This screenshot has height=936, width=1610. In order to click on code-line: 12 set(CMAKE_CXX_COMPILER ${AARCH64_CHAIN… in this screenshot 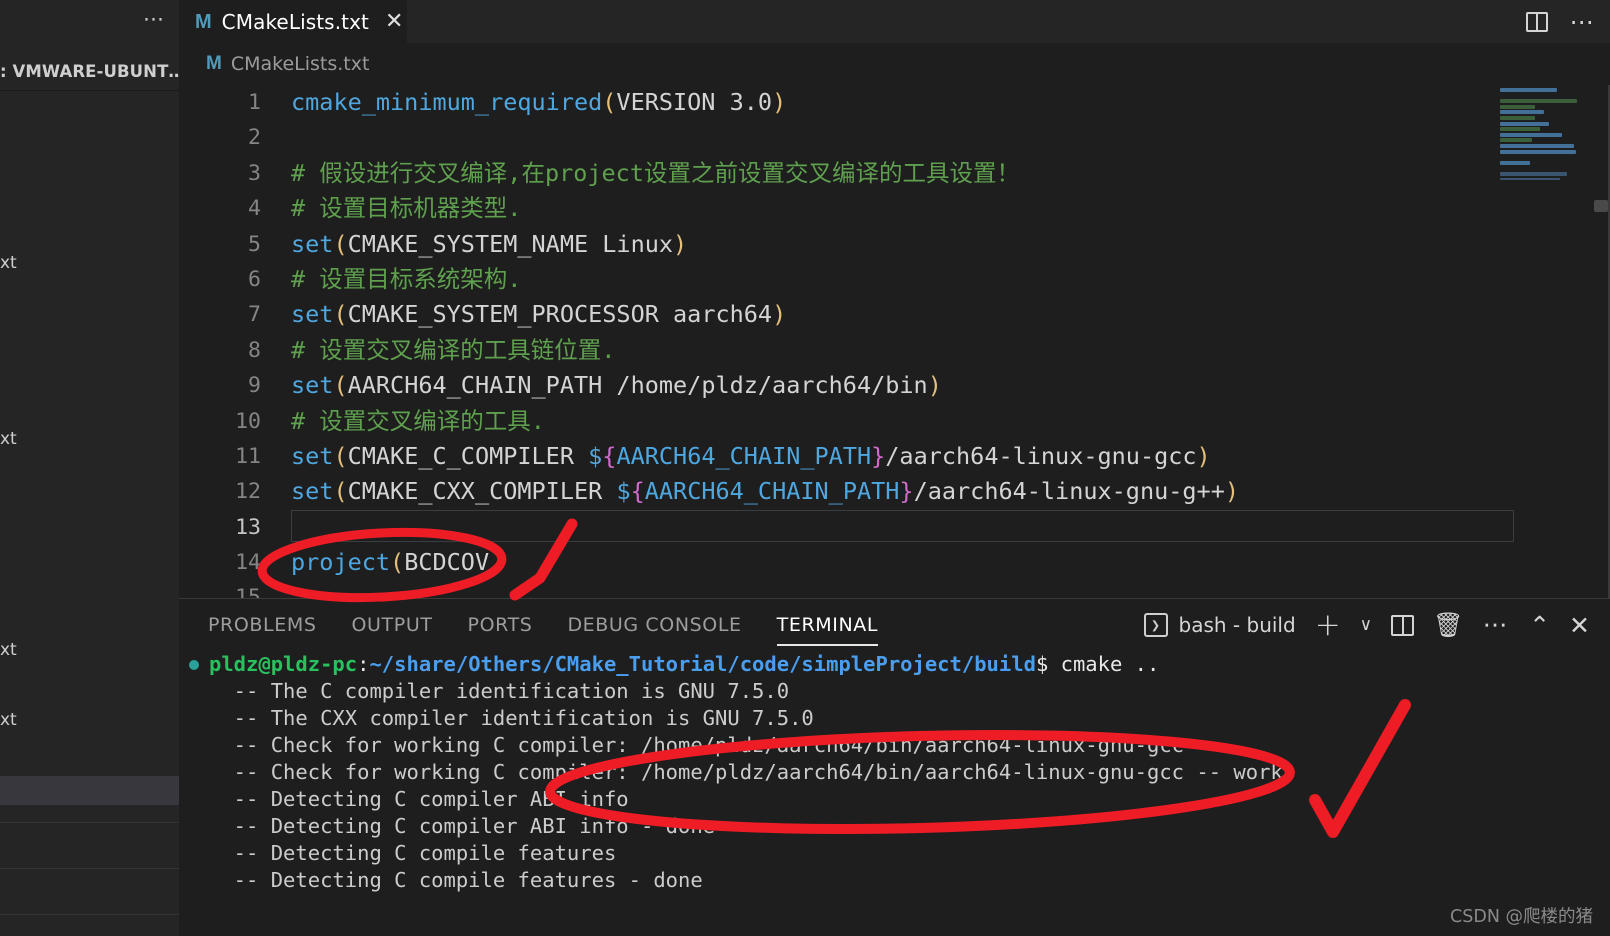, I will do `click(894, 491)`.